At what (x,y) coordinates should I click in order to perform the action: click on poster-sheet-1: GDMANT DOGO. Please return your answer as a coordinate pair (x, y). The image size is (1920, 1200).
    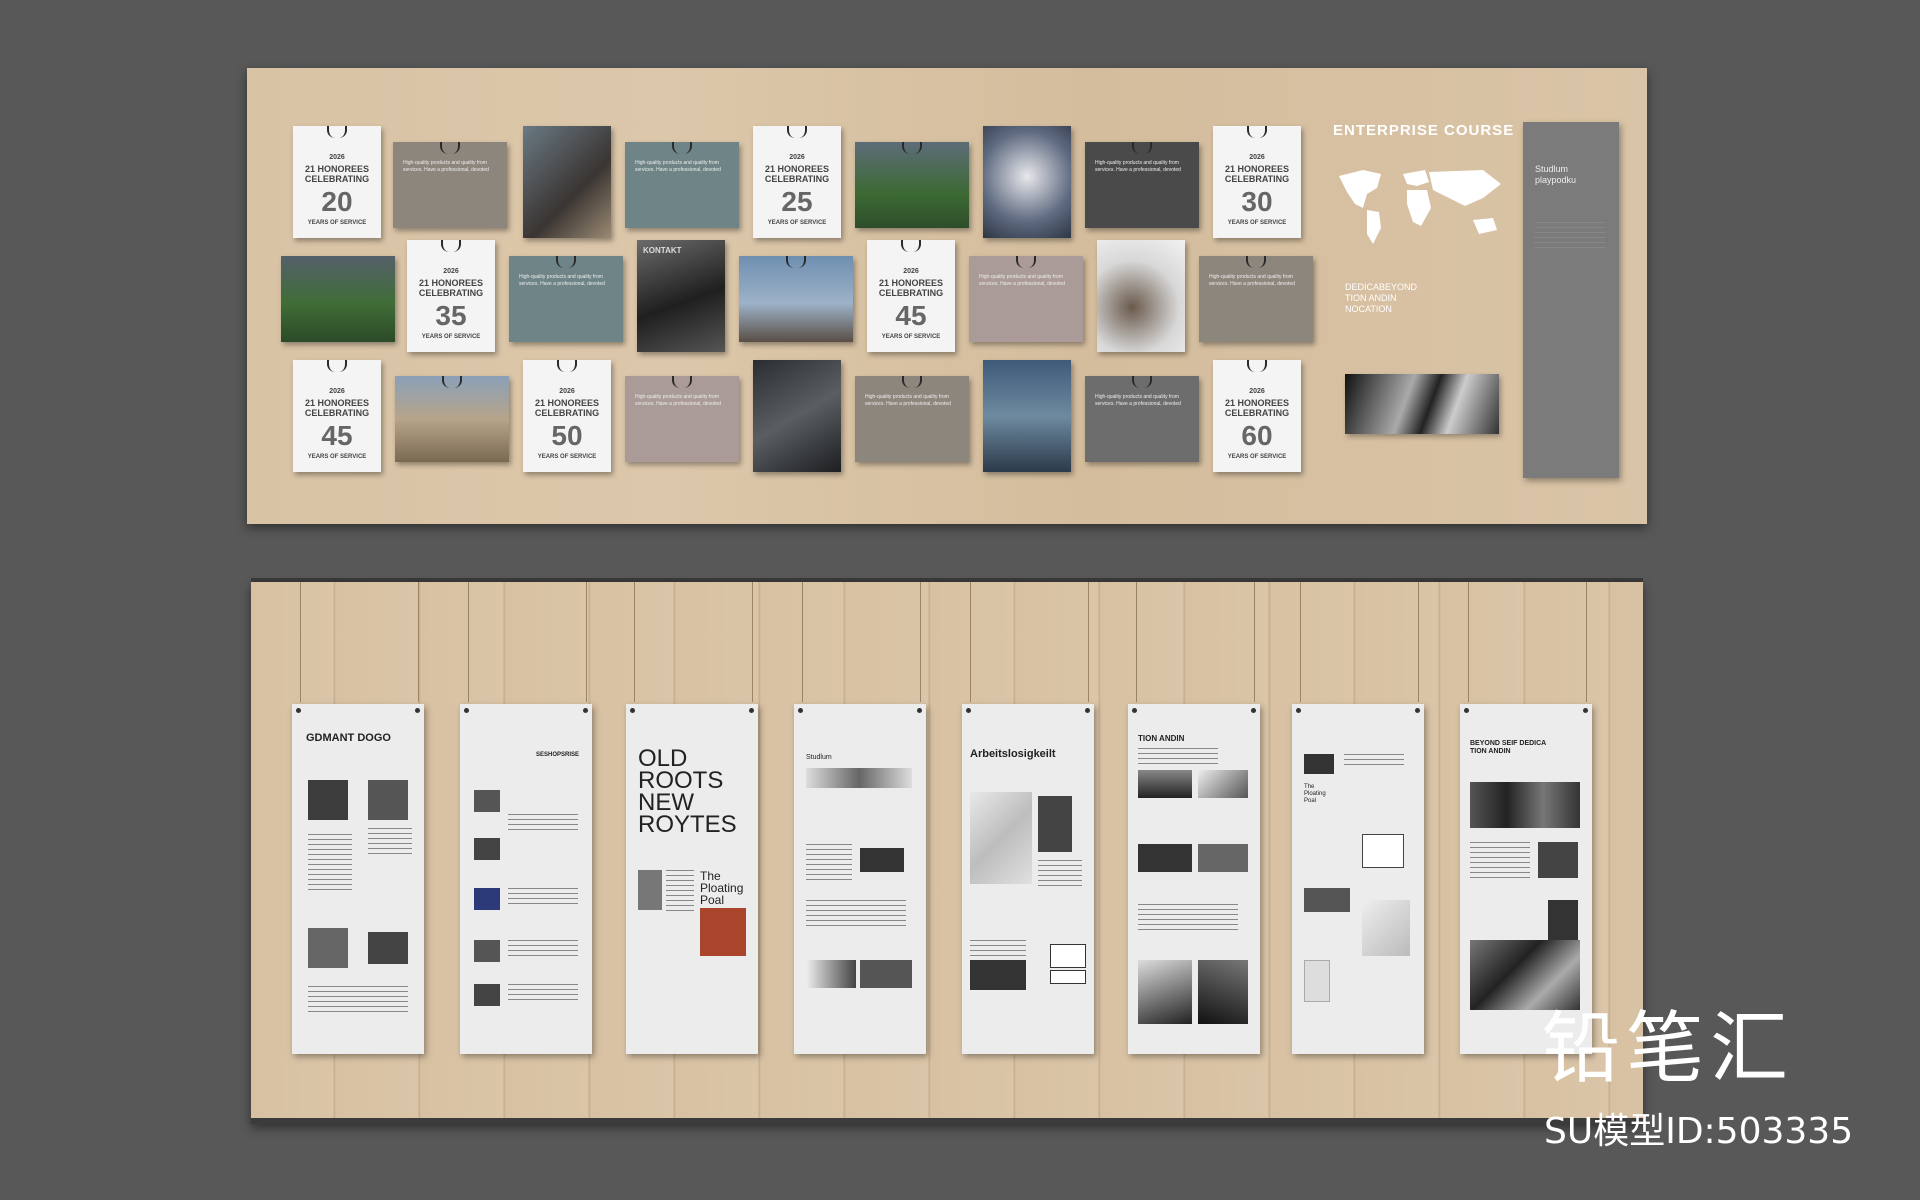
    Looking at the image, I should click on (358, 879).